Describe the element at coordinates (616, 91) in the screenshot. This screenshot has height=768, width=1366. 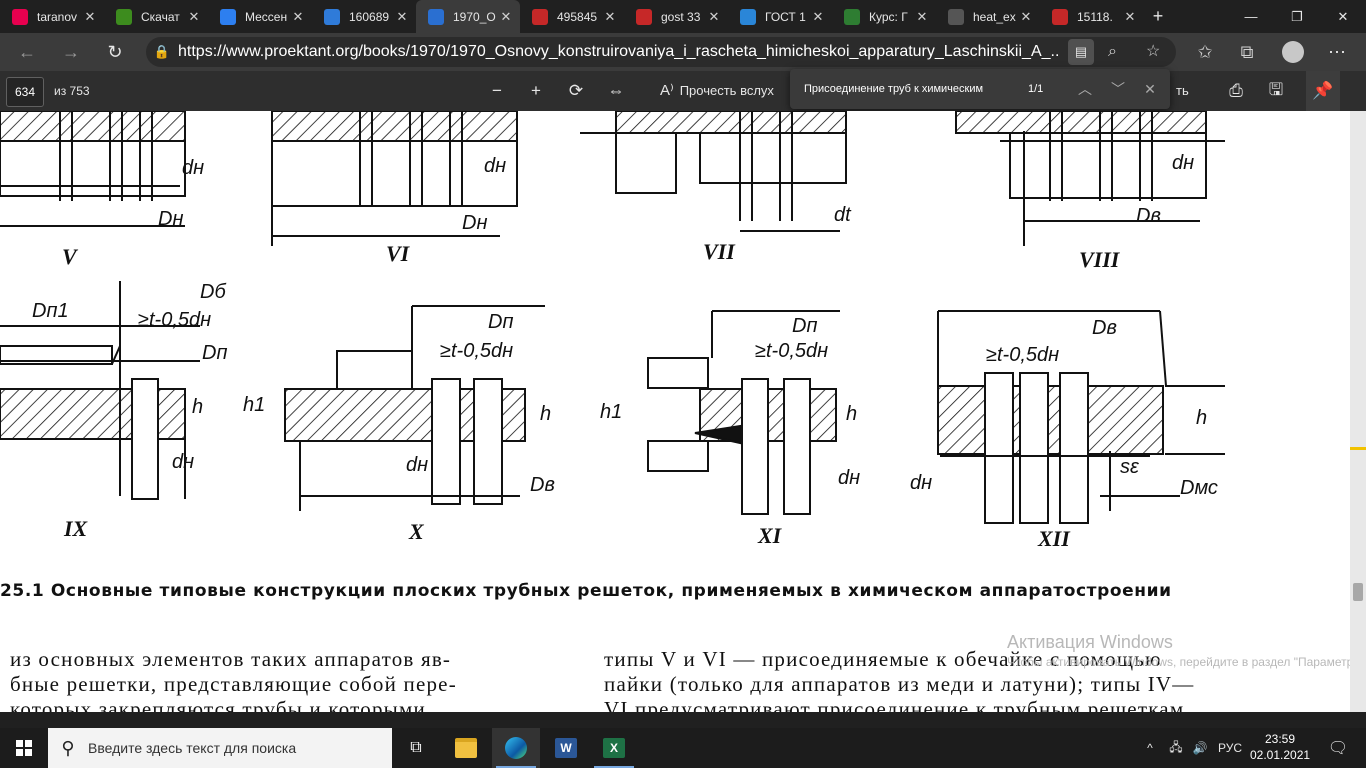
I see `fit-page-button: ⇔` at that location.